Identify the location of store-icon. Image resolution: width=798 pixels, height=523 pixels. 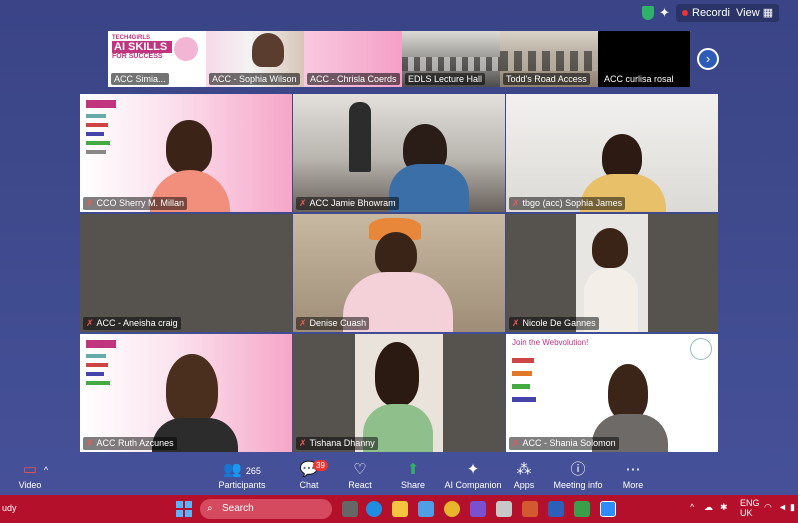
(504, 509).